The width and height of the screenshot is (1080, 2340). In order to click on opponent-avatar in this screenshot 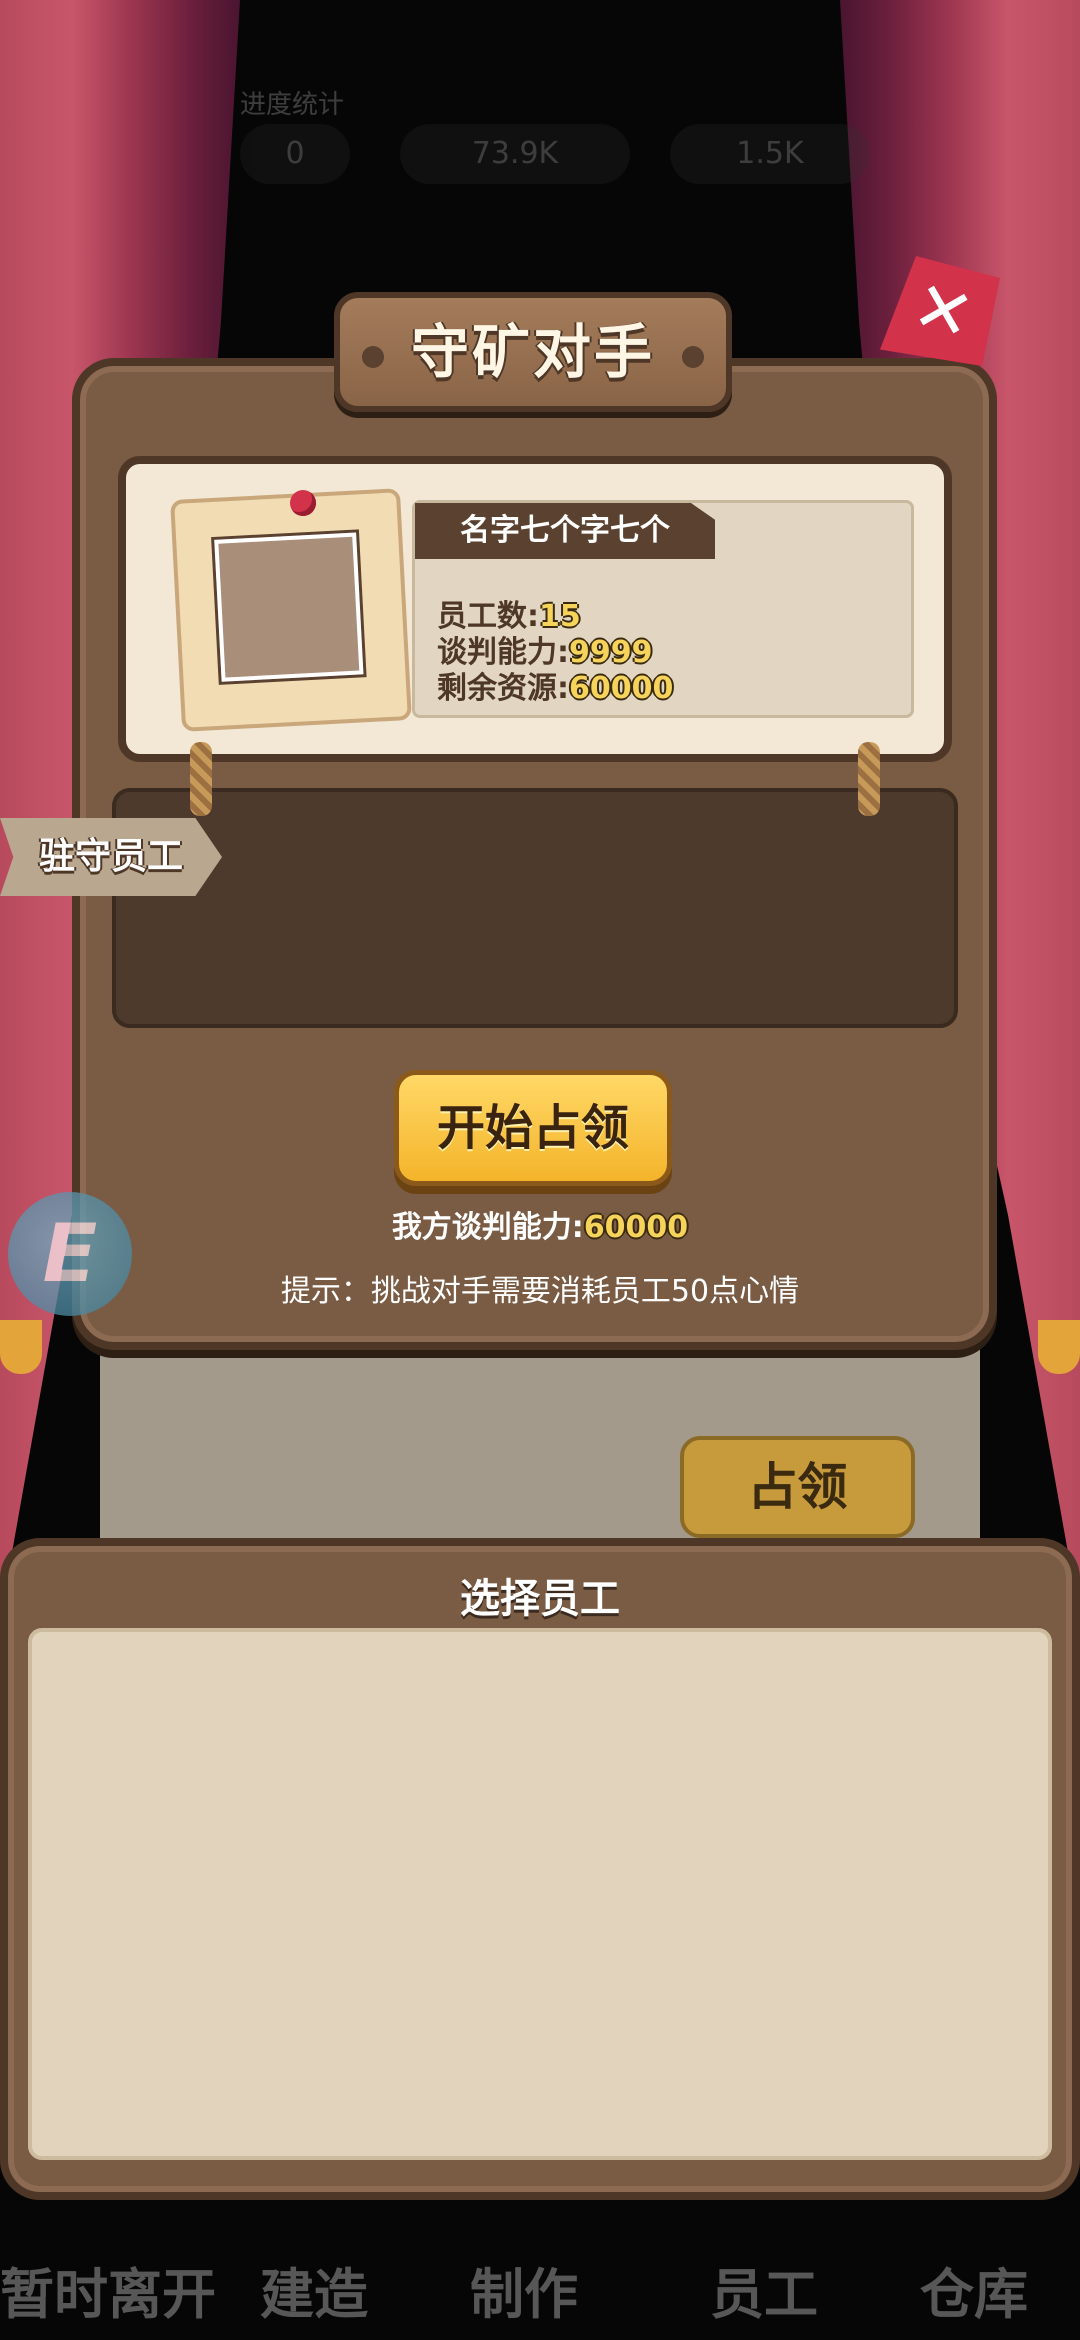, I will do `click(289, 607)`.